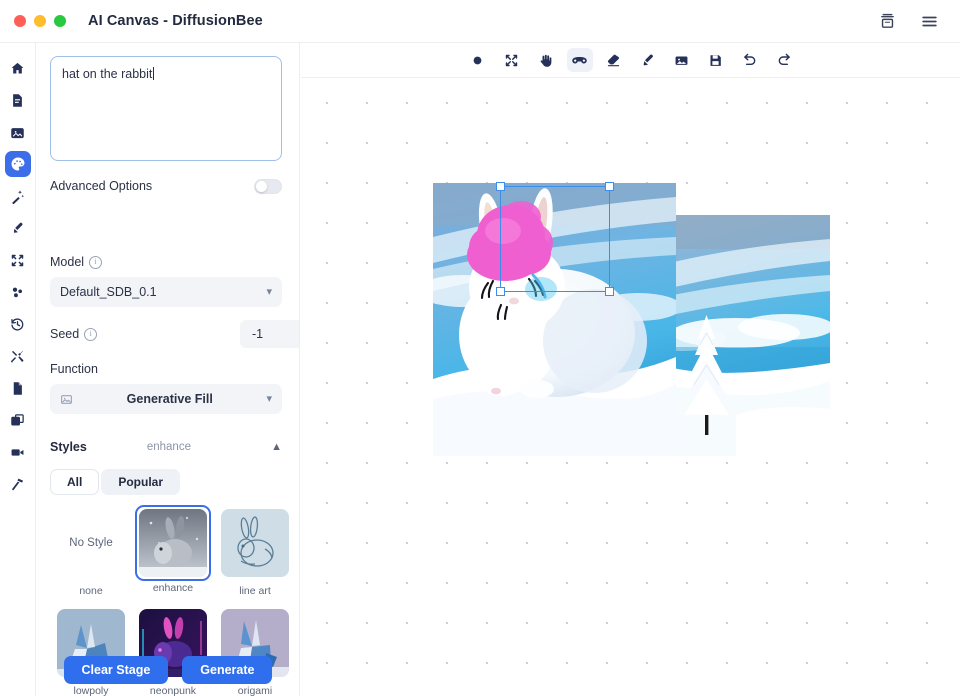  Describe the element at coordinates (276, 447) in the screenshot. I see `chevron-up-icon: ▲` at that location.